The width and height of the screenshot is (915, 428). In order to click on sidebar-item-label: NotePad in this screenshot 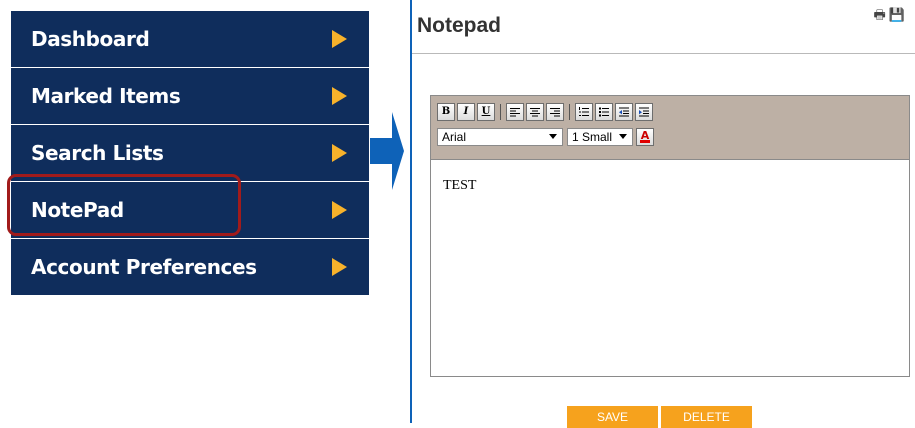, I will do `click(77, 210)`.